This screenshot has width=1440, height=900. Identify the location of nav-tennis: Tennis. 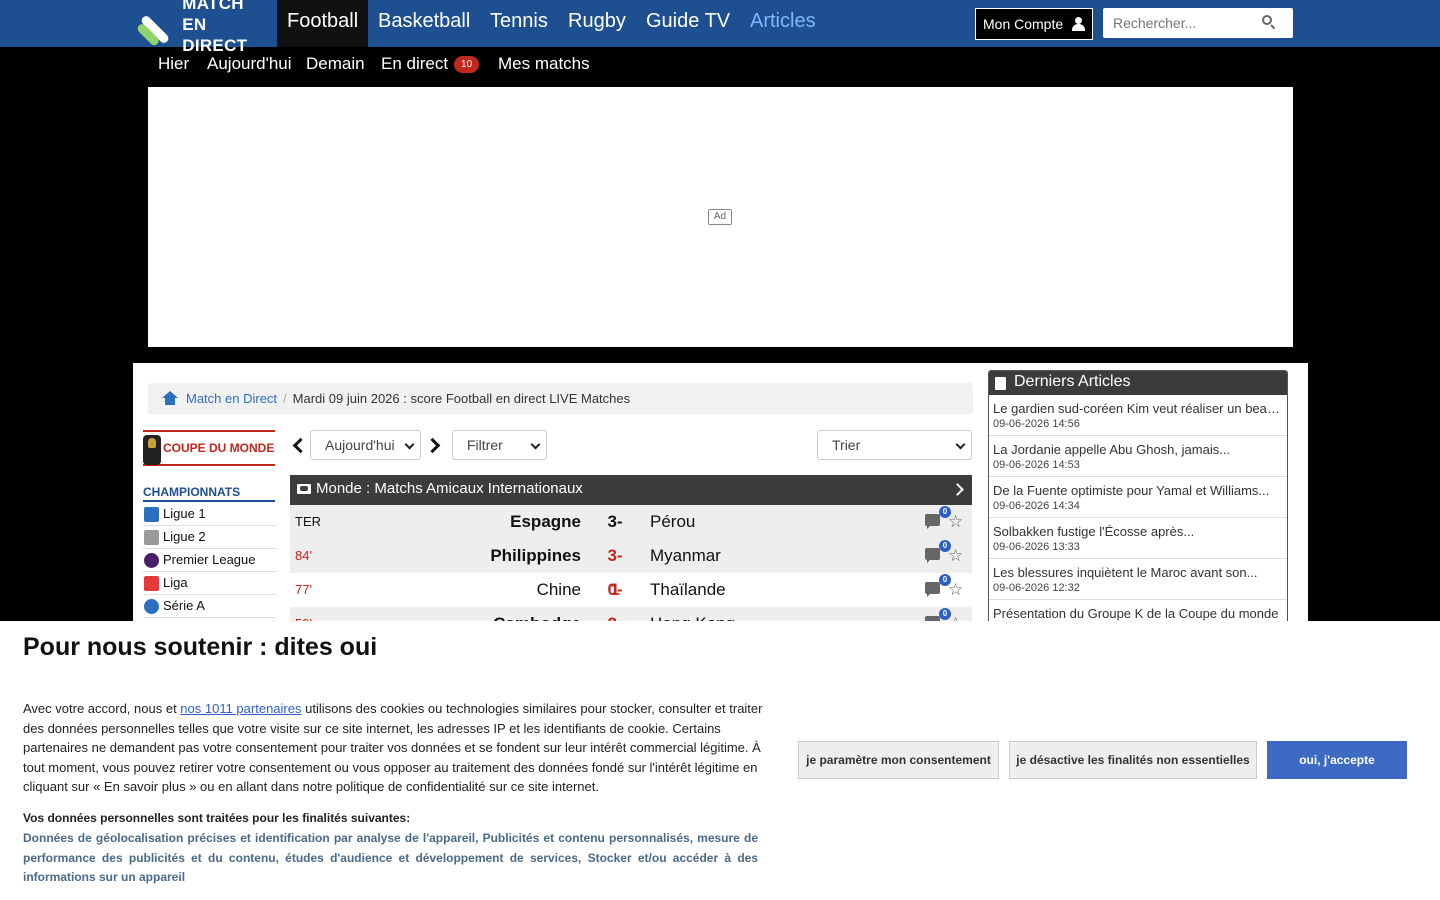
(519, 23).